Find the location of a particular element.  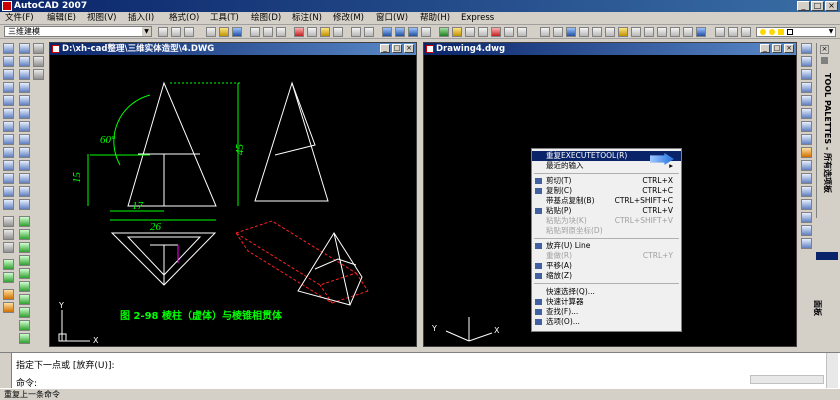

torus-icon is located at coordinates (8, 113).